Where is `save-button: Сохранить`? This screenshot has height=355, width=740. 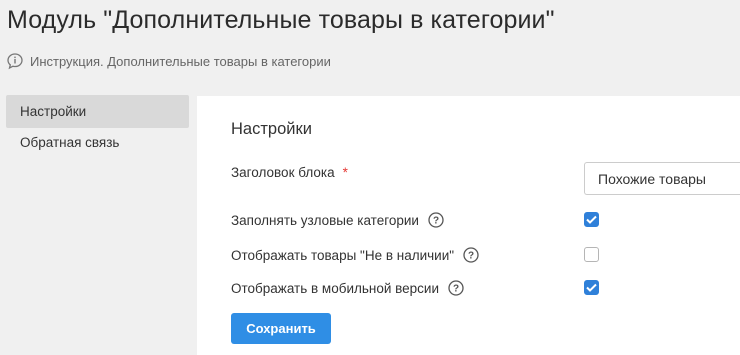
save-button: Сохранить is located at coordinates (281, 328).